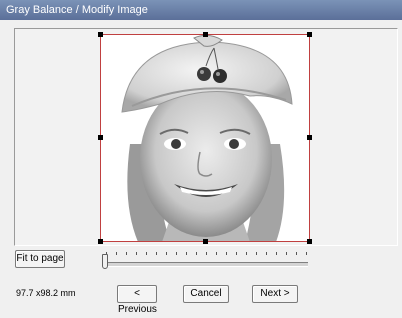 Image resolution: width=402 pixels, height=318 pixels. I want to click on zoom-slider, so click(206, 264).